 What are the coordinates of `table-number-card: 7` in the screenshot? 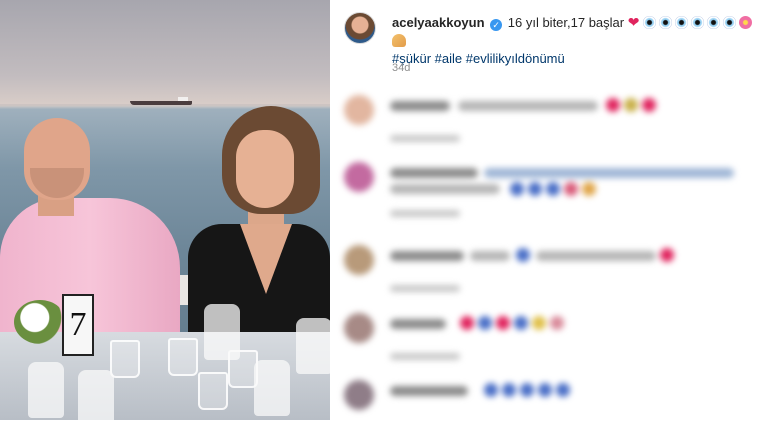 It's located at (78, 325).